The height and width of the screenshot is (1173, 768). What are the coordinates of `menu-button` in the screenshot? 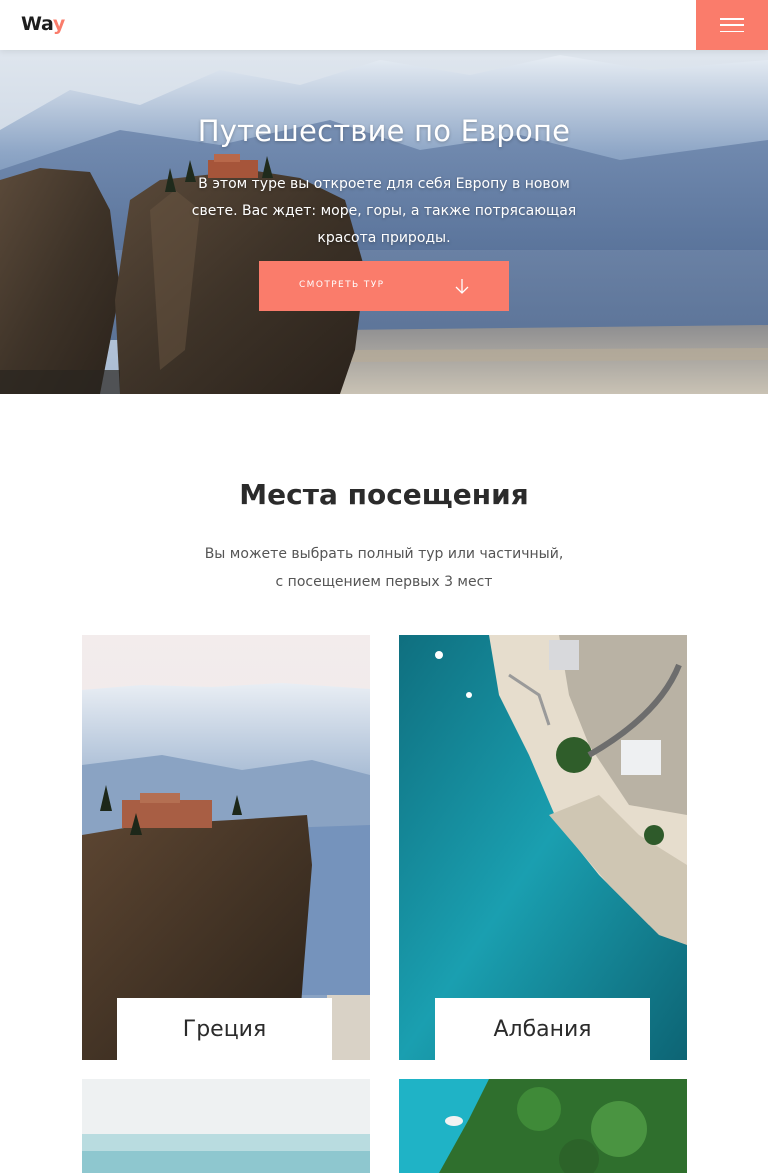 It's located at (732, 25).